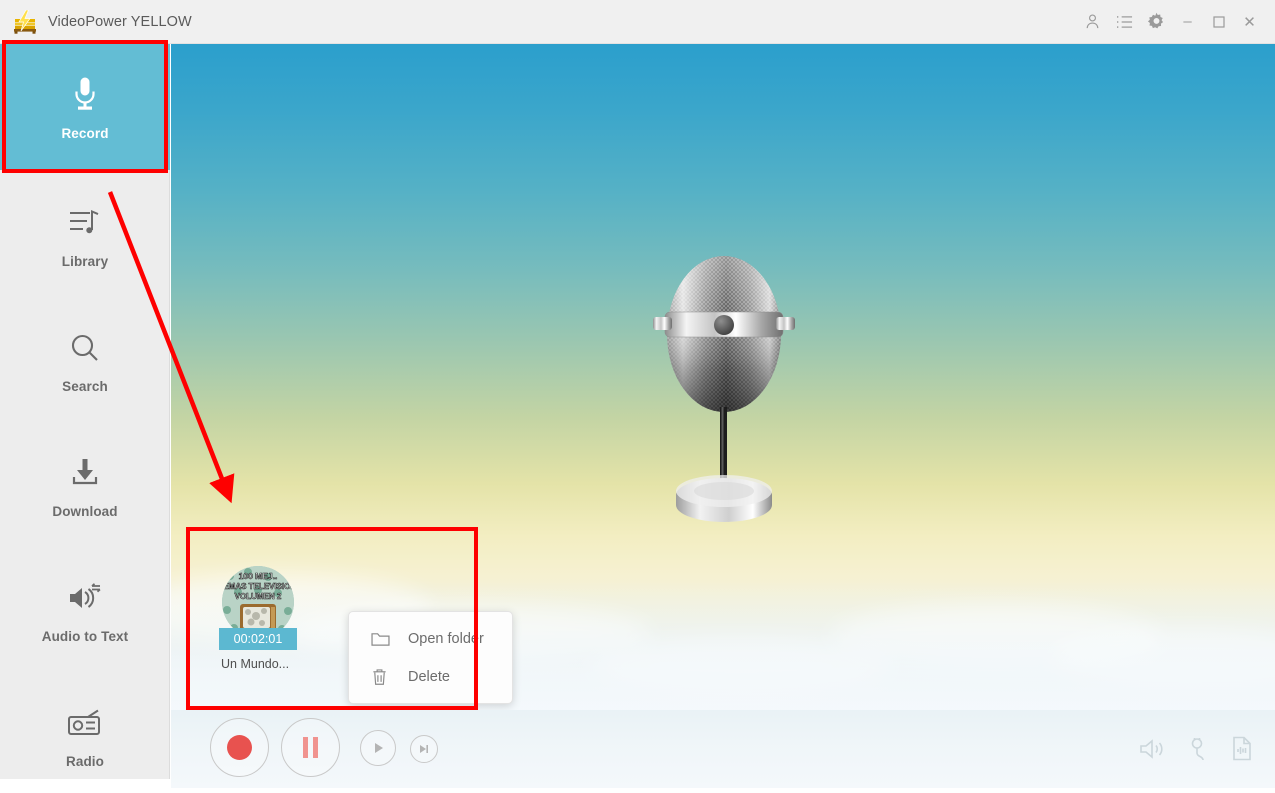 This screenshot has width=1275, height=793. I want to click on microphone-plug-icon, so click(1198, 751).